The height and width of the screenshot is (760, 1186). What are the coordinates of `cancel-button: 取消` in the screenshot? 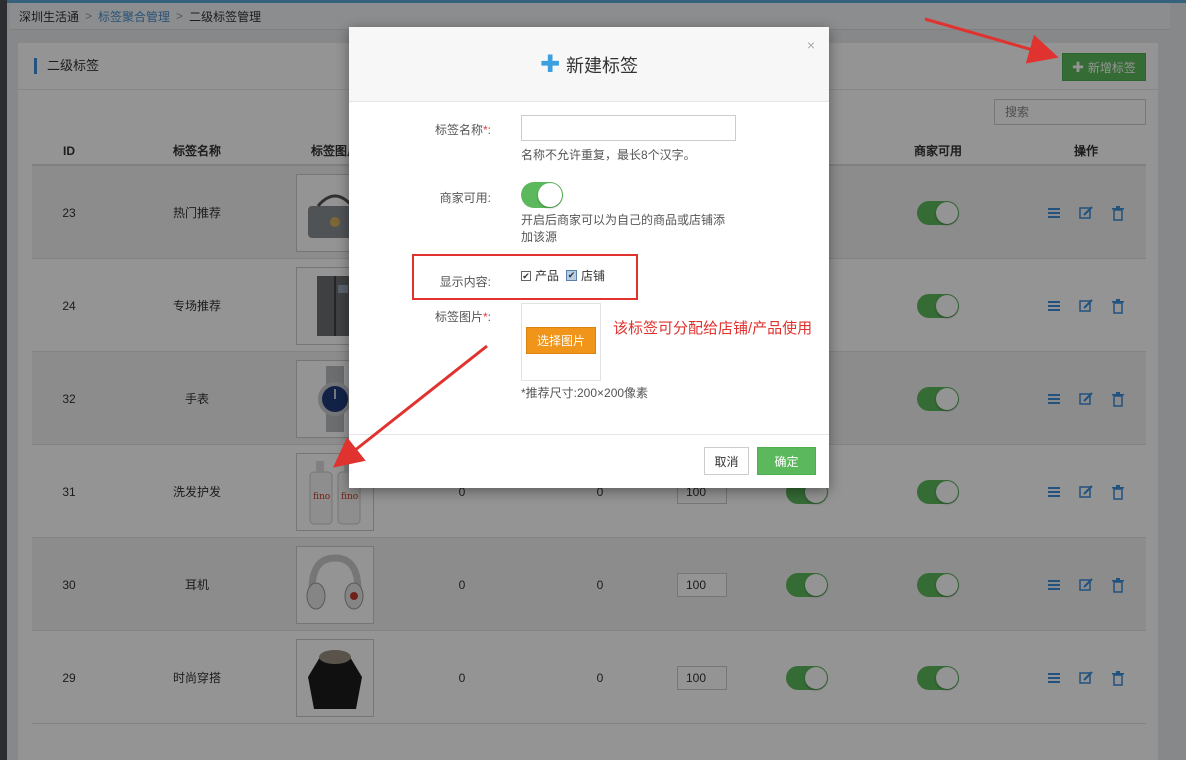 It's located at (726, 461).